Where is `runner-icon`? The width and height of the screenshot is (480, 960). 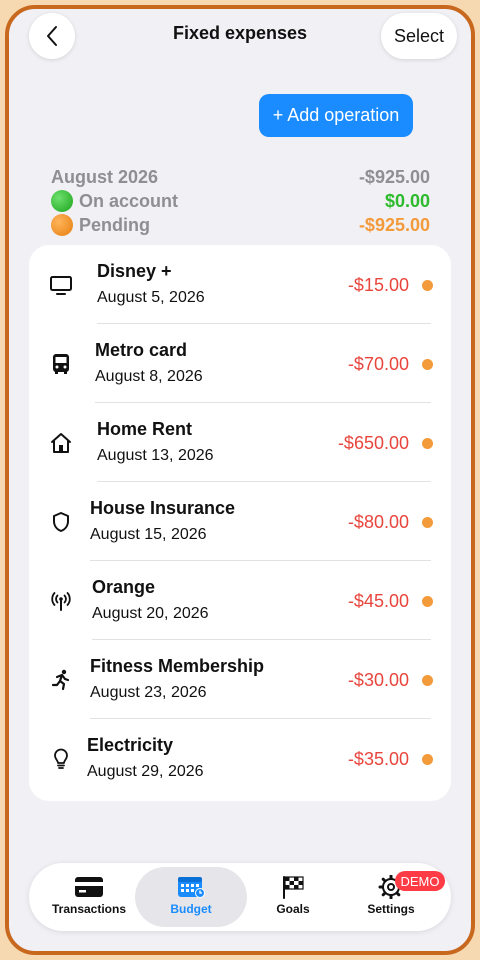 runner-icon is located at coordinates (60, 680).